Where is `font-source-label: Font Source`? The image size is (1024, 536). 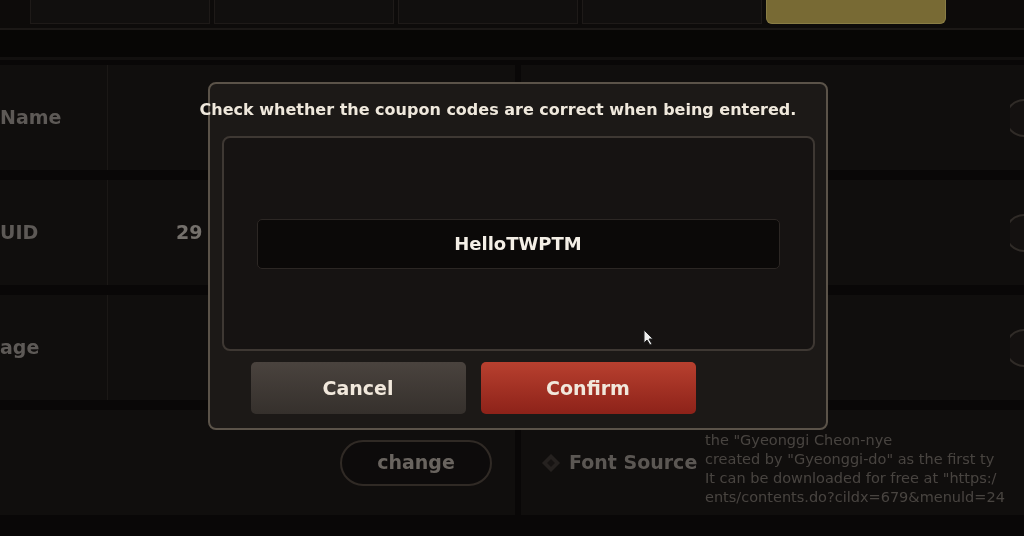
font-source-label: Font Source is located at coordinates (633, 463).